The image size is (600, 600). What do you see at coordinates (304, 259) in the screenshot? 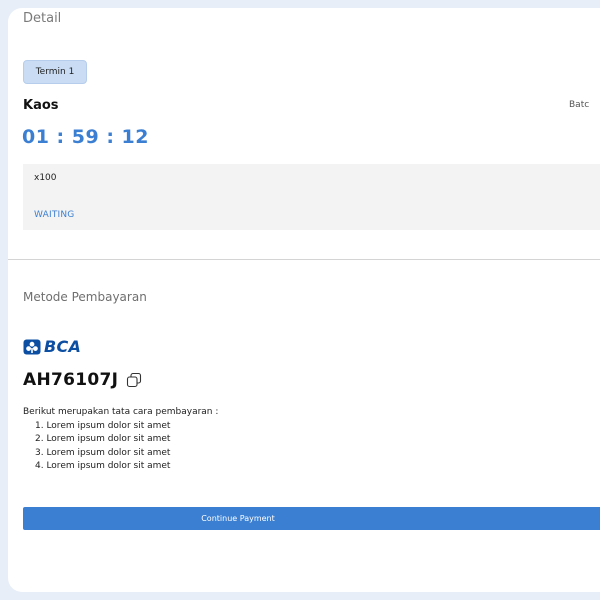
I see `section-divider` at bounding box center [304, 259].